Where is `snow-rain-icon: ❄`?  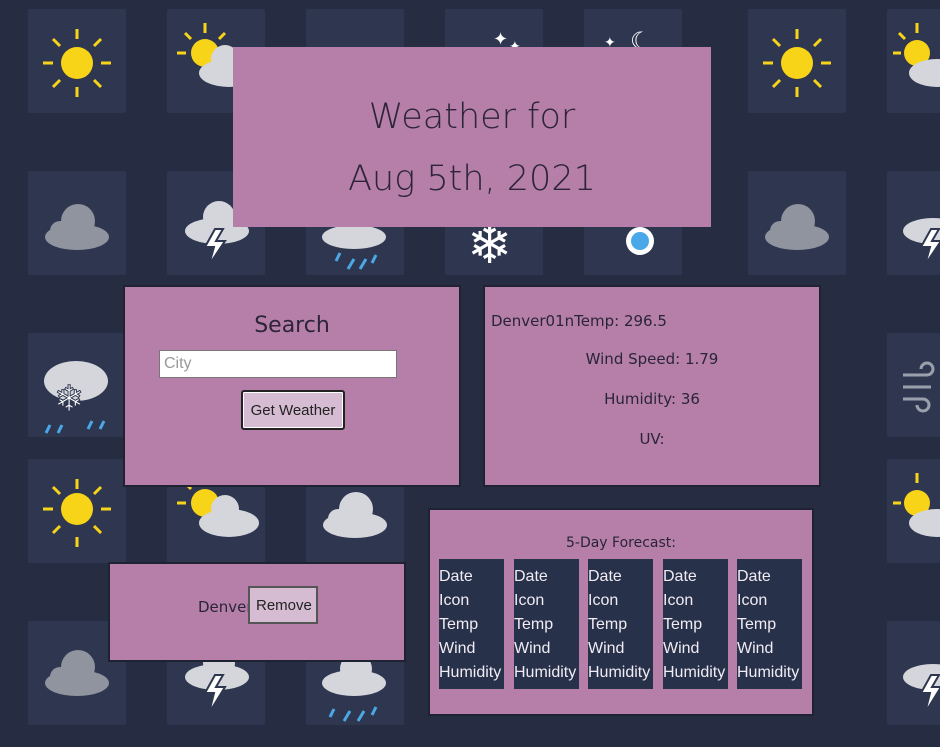
snow-rain-icon: ❄ is located at coordinates (77, 385).